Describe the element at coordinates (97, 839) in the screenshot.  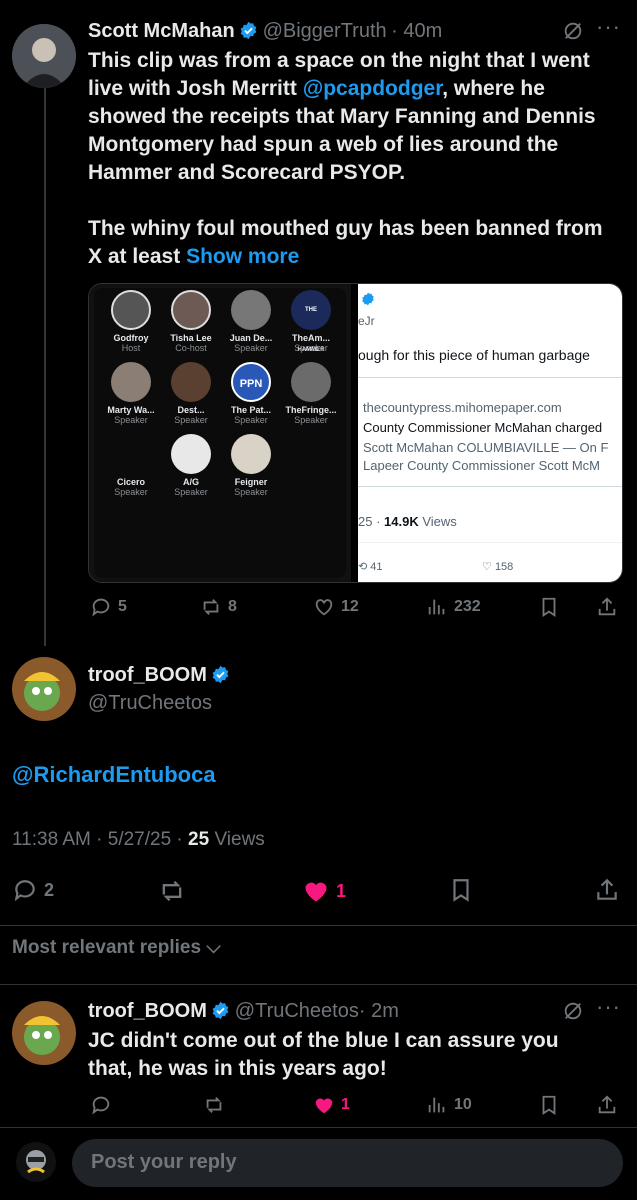
I see `post-timestamp: 11:38 AM · 5/27/25 ·` at that location.